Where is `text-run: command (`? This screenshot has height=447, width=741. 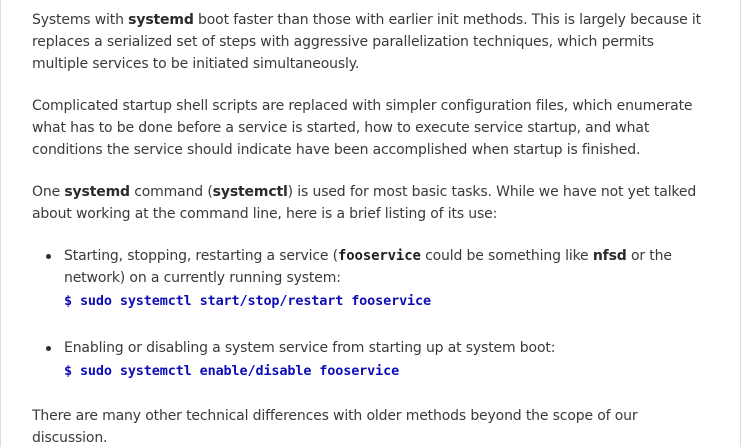 text-run: command ( is located at coordinates (171, 192).